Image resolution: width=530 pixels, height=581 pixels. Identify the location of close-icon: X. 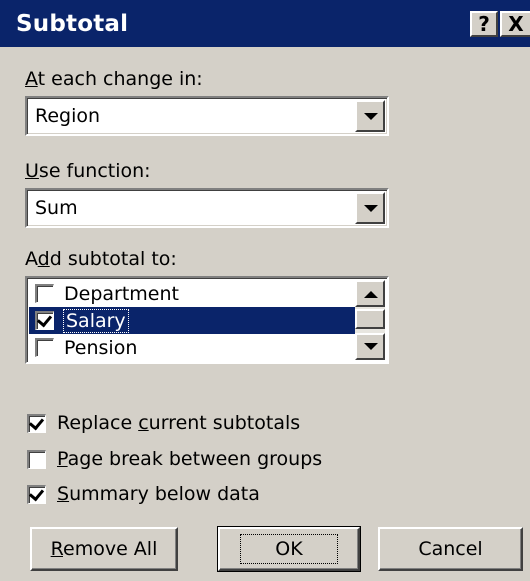
(516, 24).